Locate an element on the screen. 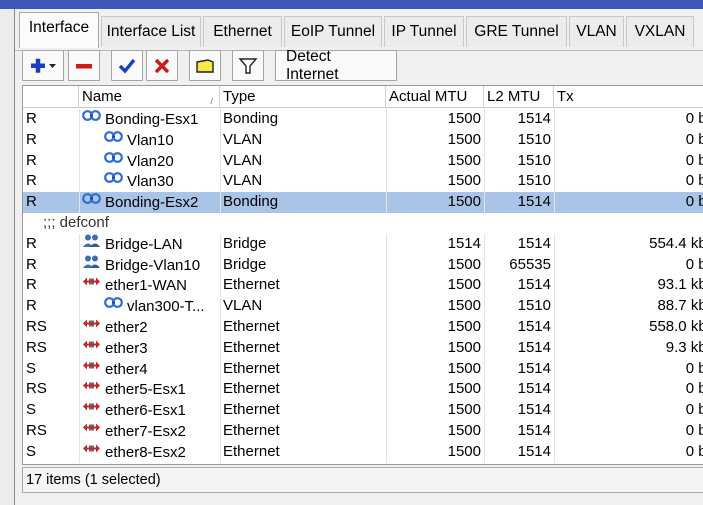 The width and height of the screenshot is (703, 505). enable-button is located at coordinates (127, 65).